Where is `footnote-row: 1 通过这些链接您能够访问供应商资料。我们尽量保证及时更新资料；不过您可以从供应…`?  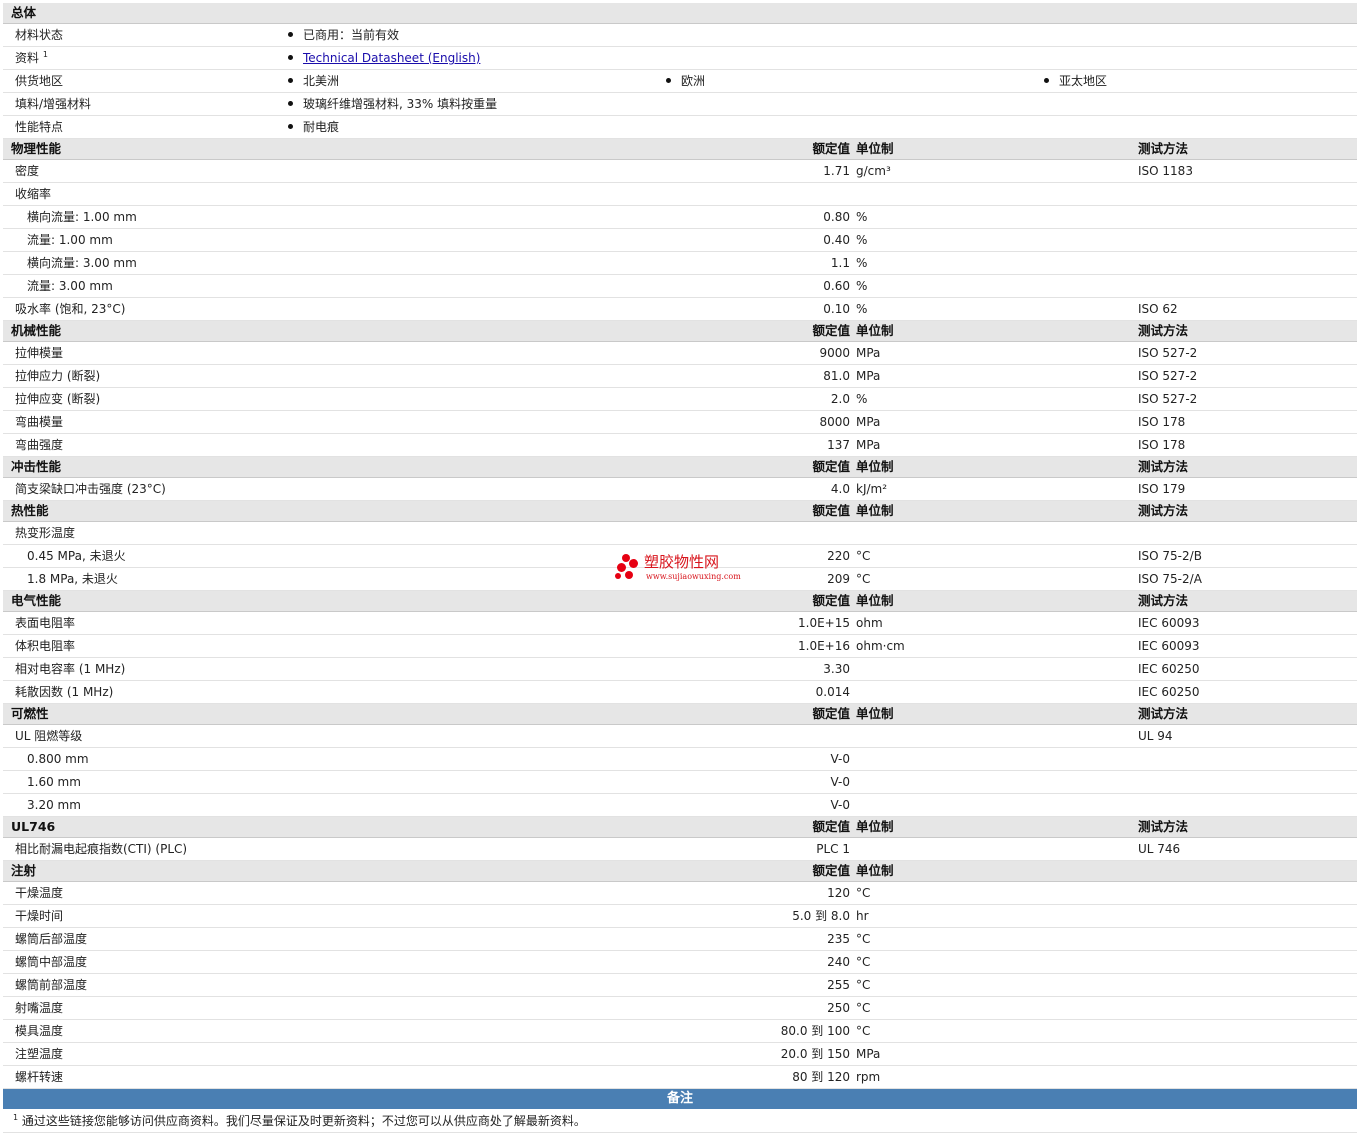 footnote-row: 1 通过这些链接您能够访问供应商资料。我们尽量保证及时更新资料；不过您可以从供应… is located at coordinates (680, 1121).